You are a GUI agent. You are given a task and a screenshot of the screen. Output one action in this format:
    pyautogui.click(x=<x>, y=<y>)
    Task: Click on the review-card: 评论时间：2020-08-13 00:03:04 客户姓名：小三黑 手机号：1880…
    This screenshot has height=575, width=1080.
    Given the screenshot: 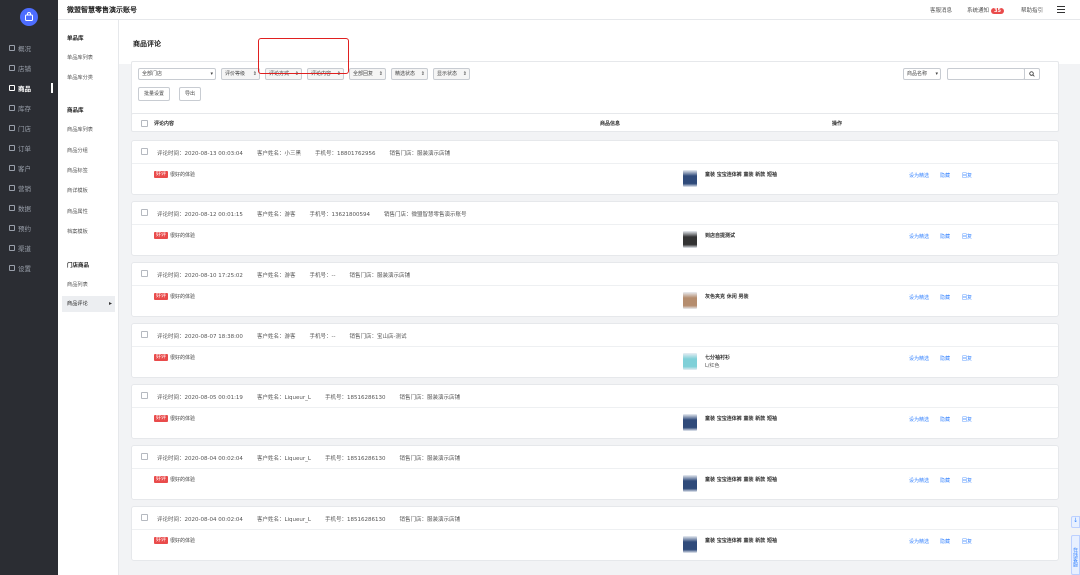 What is the action you would take?
    pyautogui.click(x=595, y=167)
    